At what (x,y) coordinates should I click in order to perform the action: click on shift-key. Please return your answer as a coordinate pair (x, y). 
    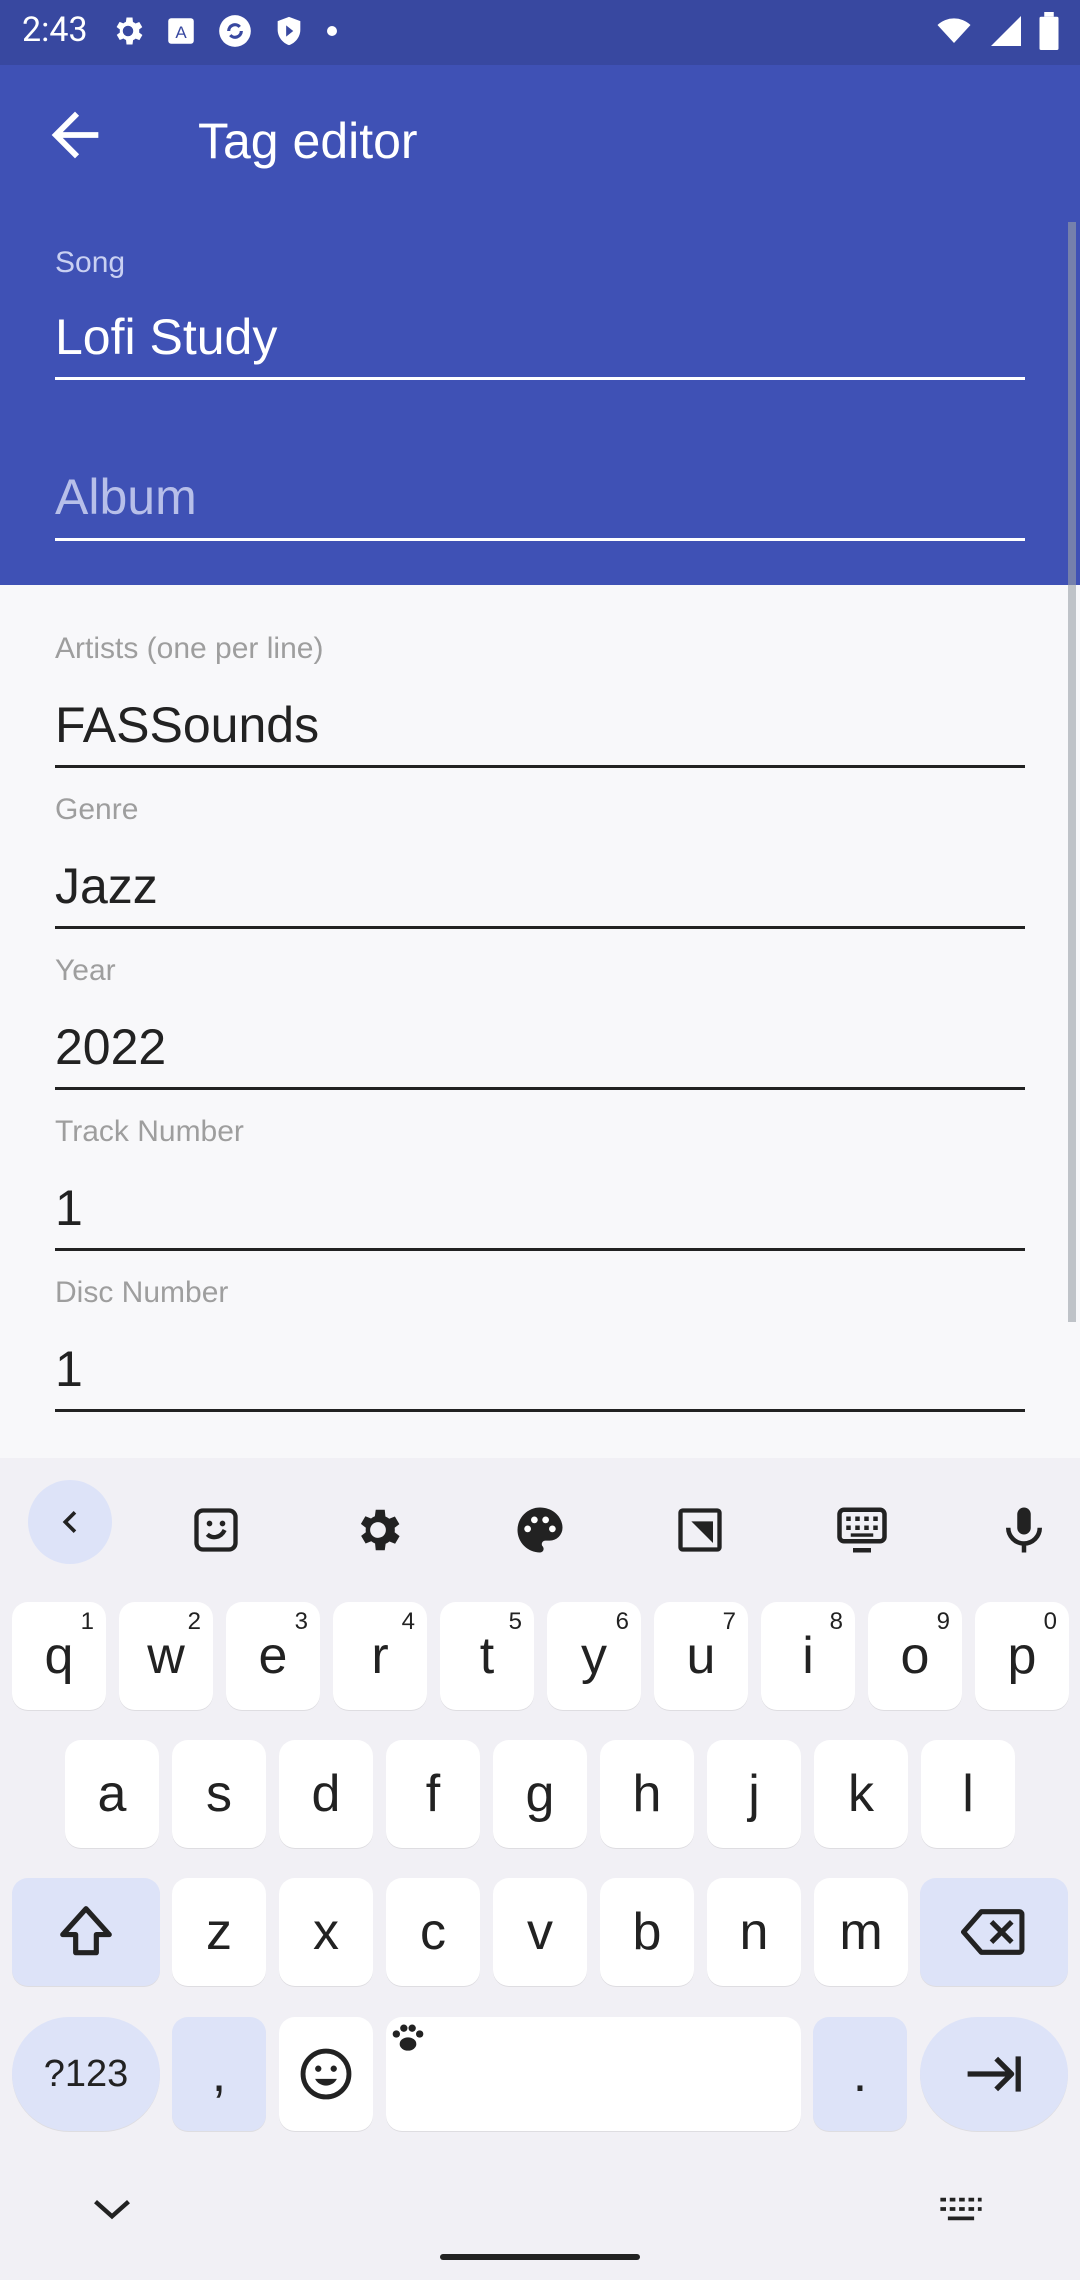
    Looking at the image, I should click on (86, 1932).